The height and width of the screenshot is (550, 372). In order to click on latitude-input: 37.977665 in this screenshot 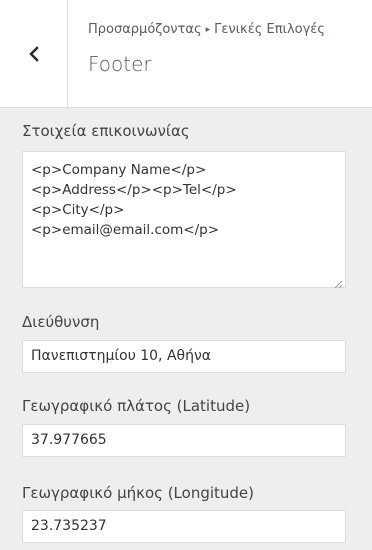, I will do `click(184, 440)`.